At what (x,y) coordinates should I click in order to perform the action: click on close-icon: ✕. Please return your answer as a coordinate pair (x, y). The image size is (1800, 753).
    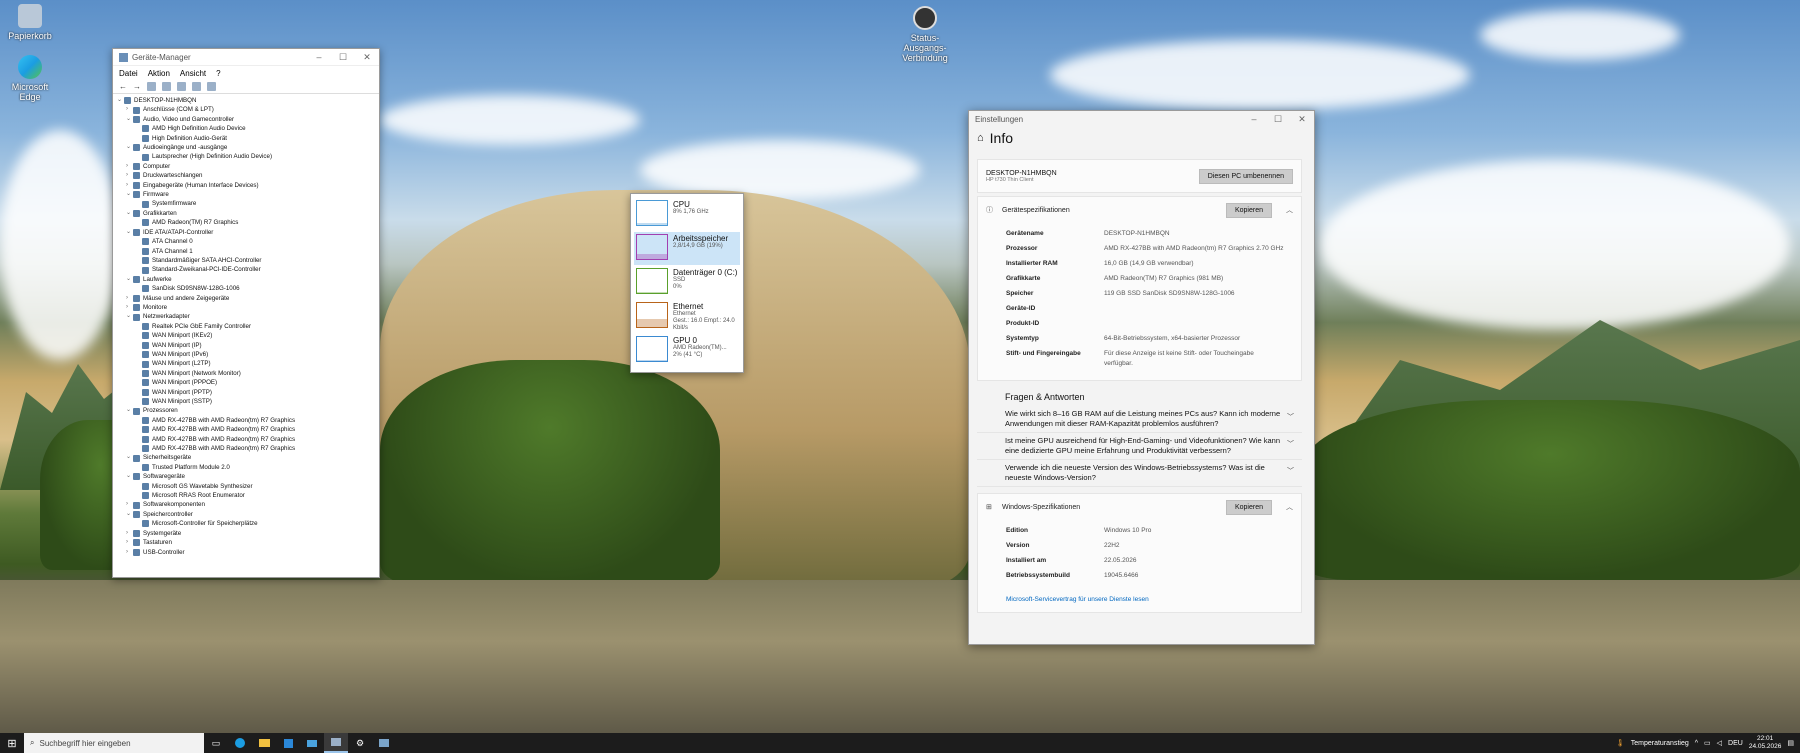
    Looking at the image, I should click on (1302, 119).